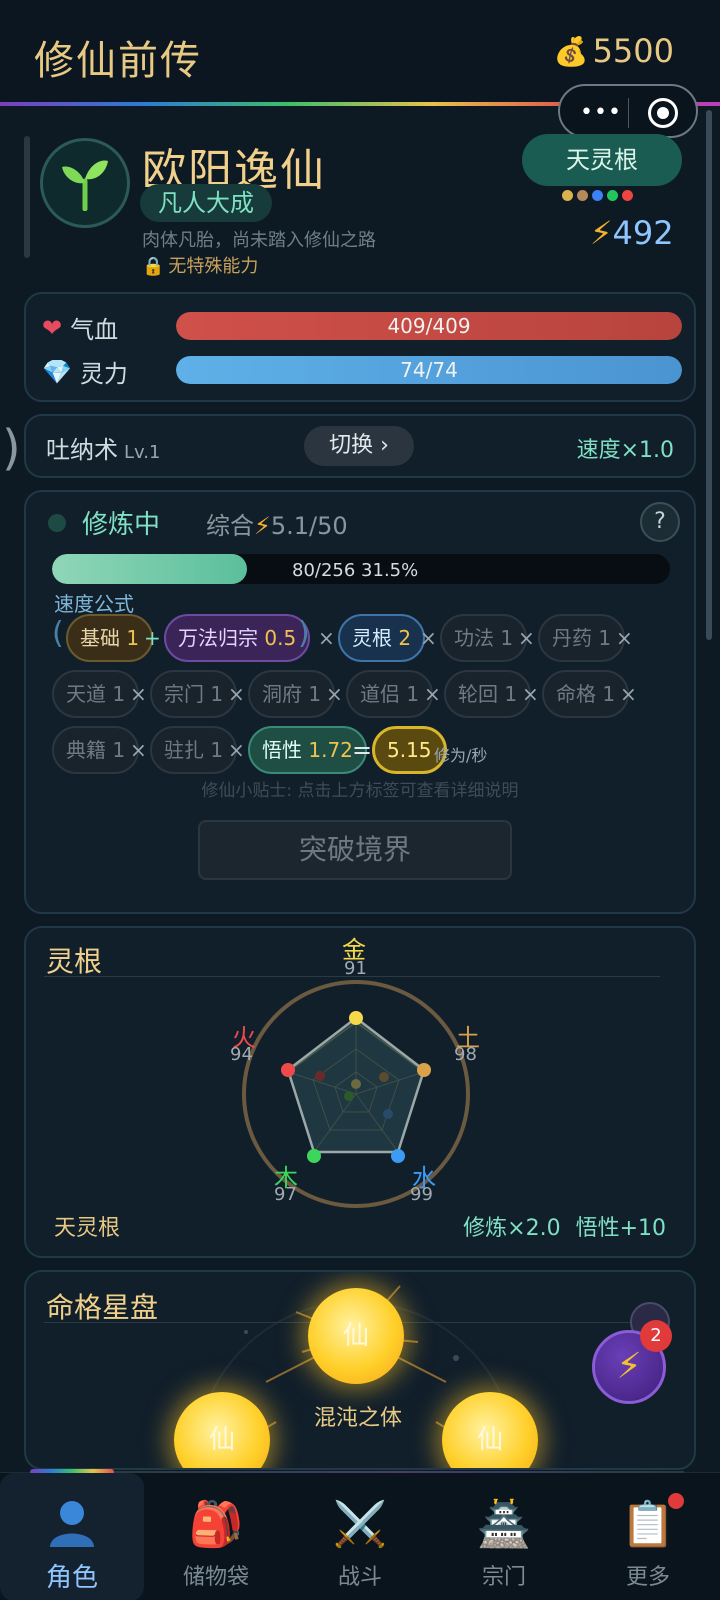  I want to click on earth-value: 98, so click(465, 1054).